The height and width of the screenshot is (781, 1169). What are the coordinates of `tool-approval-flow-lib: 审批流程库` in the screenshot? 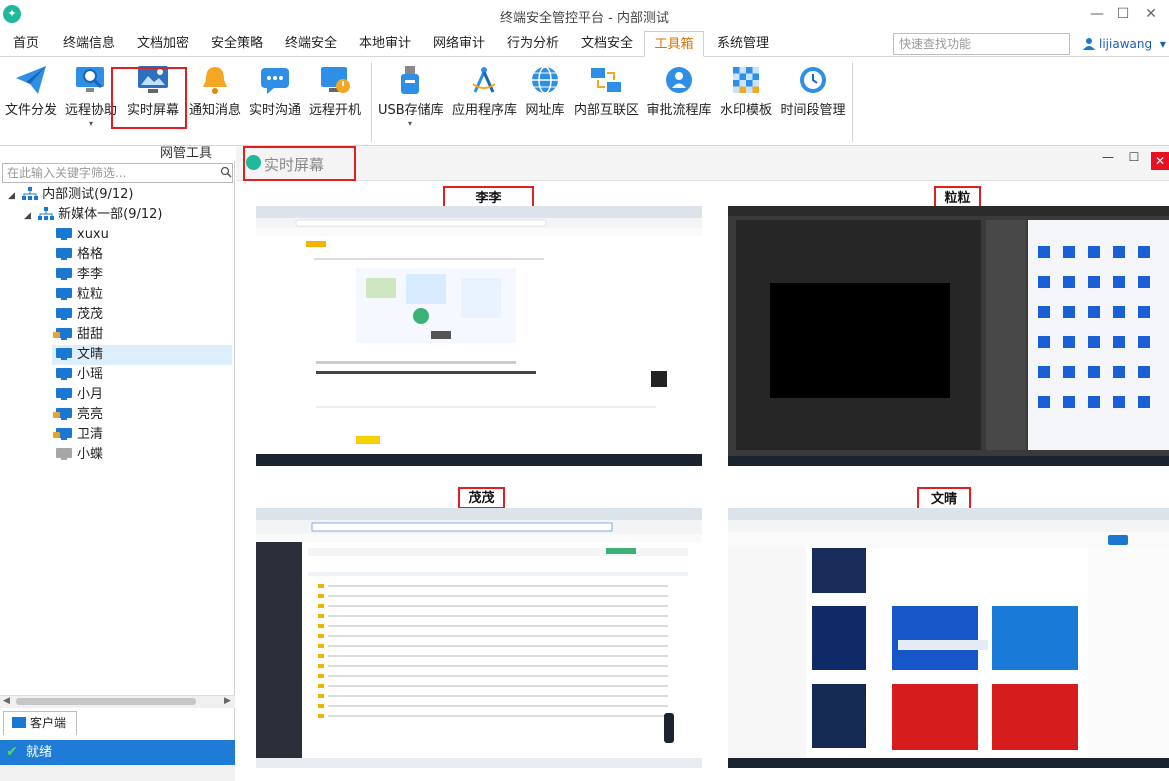 It's located at (679, 92).